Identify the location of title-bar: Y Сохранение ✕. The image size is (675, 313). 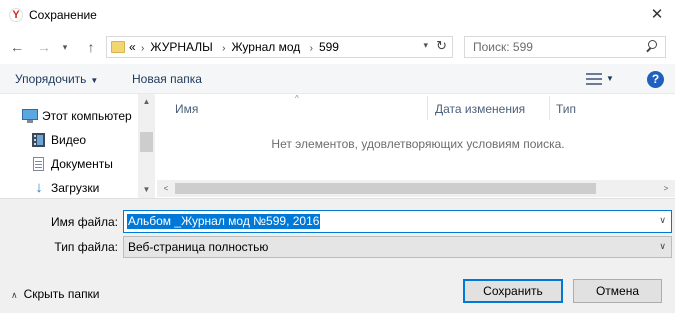
(337, 15).